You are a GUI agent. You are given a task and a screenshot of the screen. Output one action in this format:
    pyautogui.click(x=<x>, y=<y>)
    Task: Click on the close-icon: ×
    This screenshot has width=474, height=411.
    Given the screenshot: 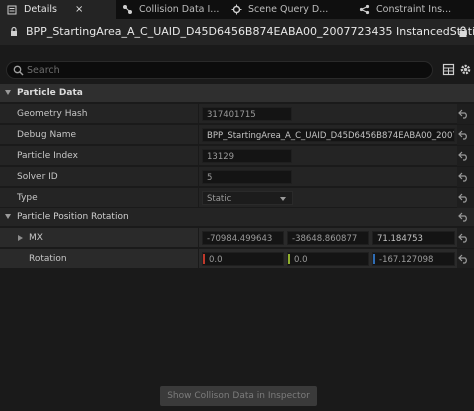 What is the action you would take?
    pyautogui.click(x=79, y=9)
    